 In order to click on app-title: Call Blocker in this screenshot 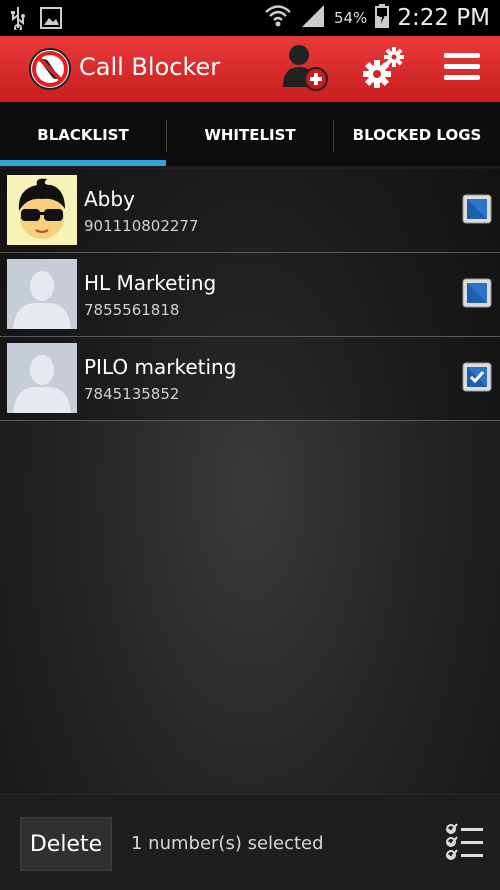, I will do `click(150, 67)`.